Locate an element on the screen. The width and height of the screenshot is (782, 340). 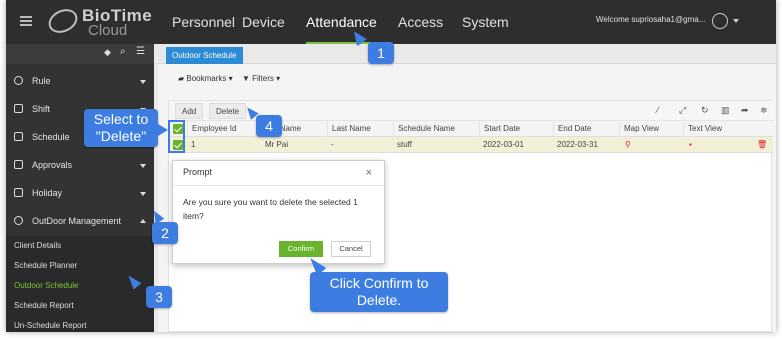
list-icon: ☰ is located at coordinates (140, 51).